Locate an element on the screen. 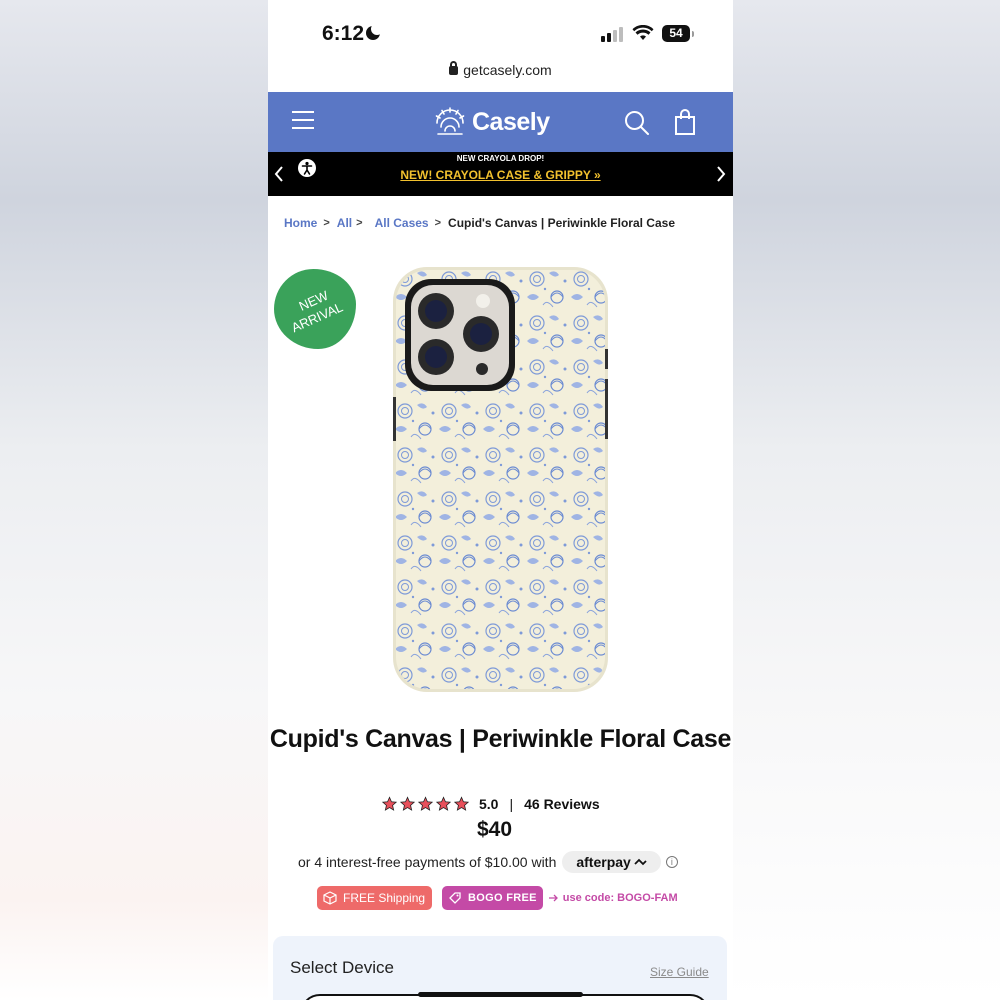 This screenshot has width=1000, height=1000. wifi-icon is located at coordinates (643, 32).